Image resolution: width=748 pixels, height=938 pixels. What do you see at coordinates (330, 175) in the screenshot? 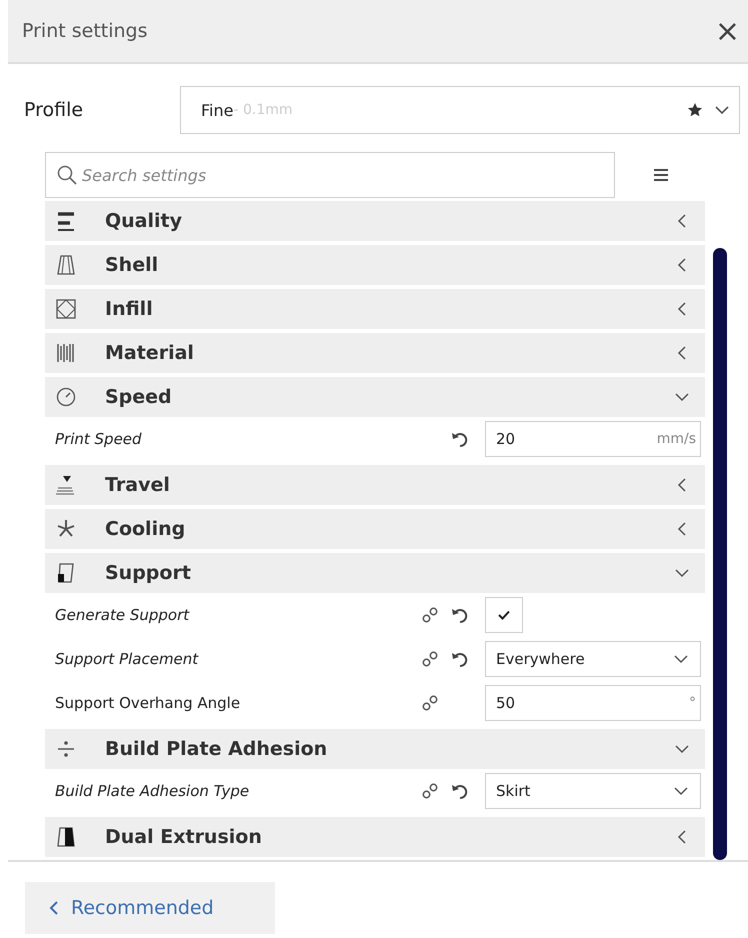
I see `search-field: Search settings` at bounding box center [330, 175].